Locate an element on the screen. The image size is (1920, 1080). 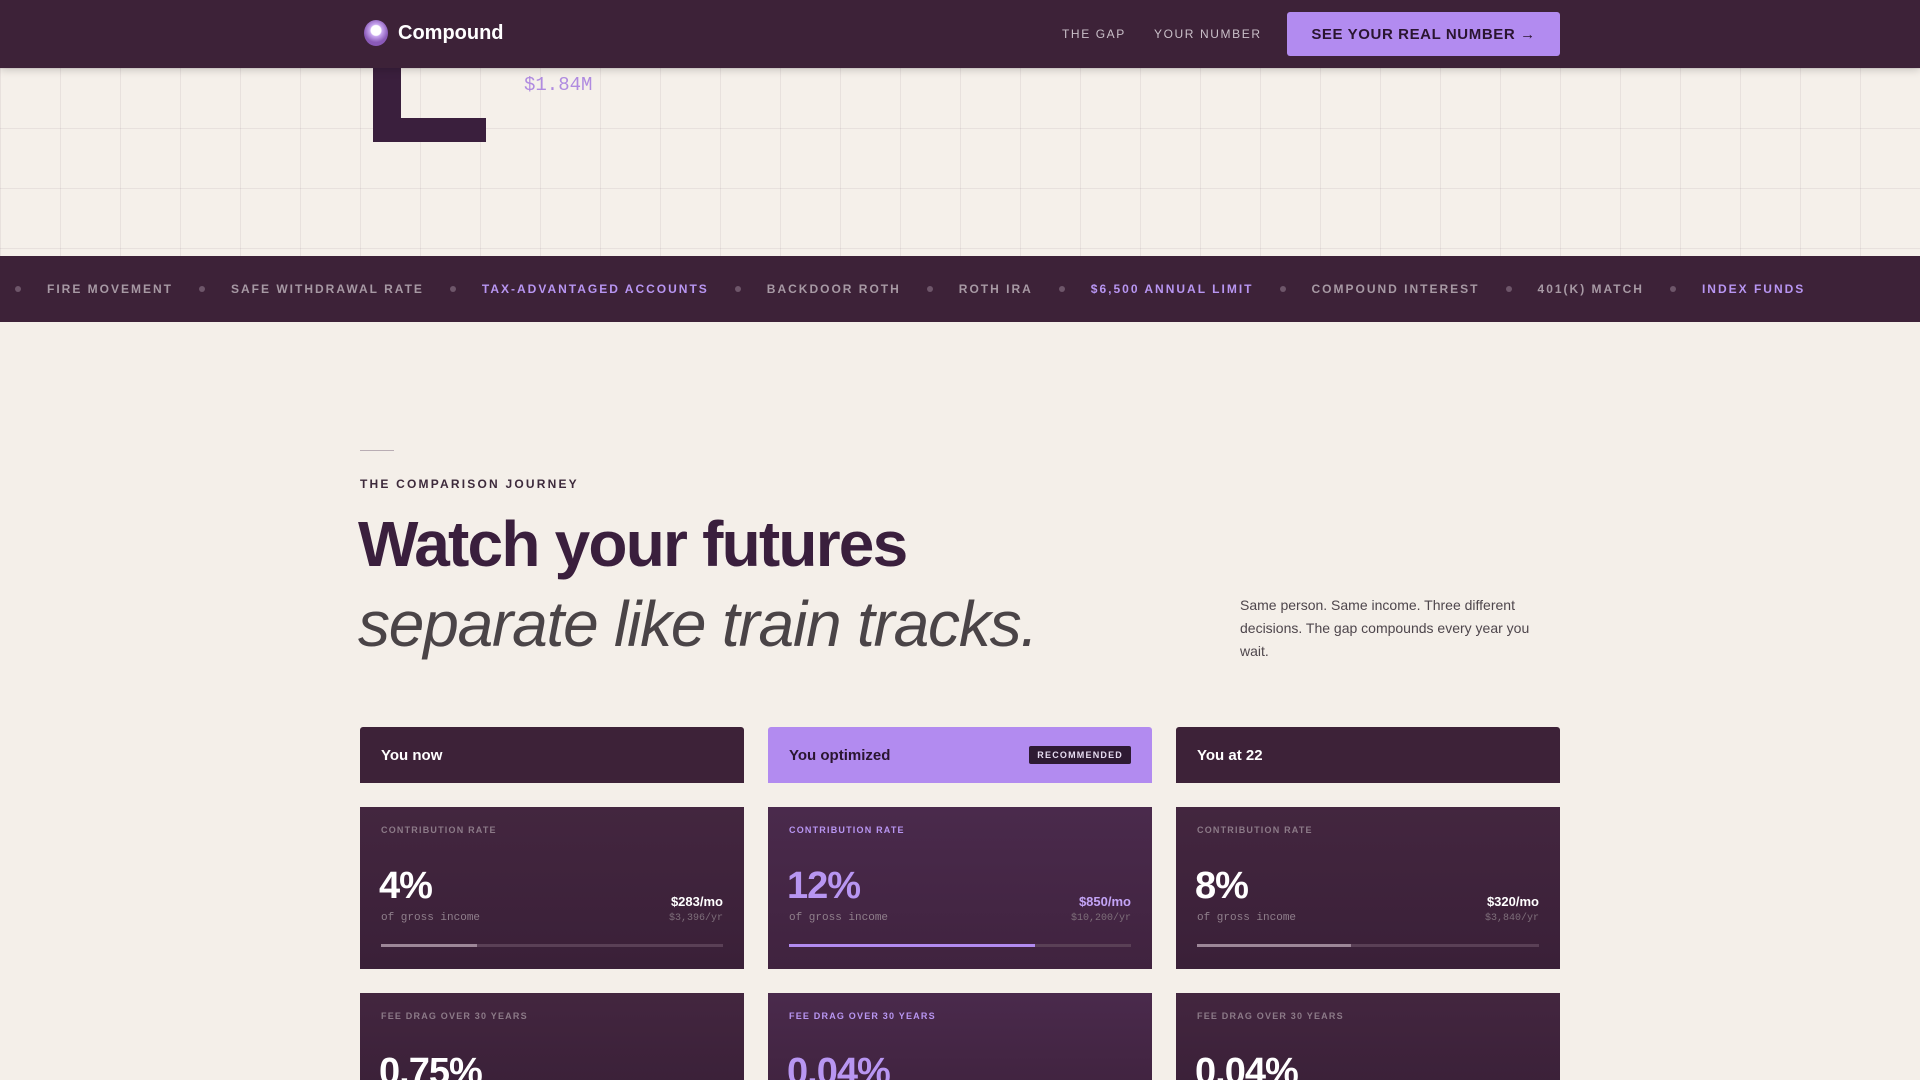
fee-card-you-at-22: FEE DRAG OVER 30 YEARS 0.04% is located at coordinates (1368, 1036).